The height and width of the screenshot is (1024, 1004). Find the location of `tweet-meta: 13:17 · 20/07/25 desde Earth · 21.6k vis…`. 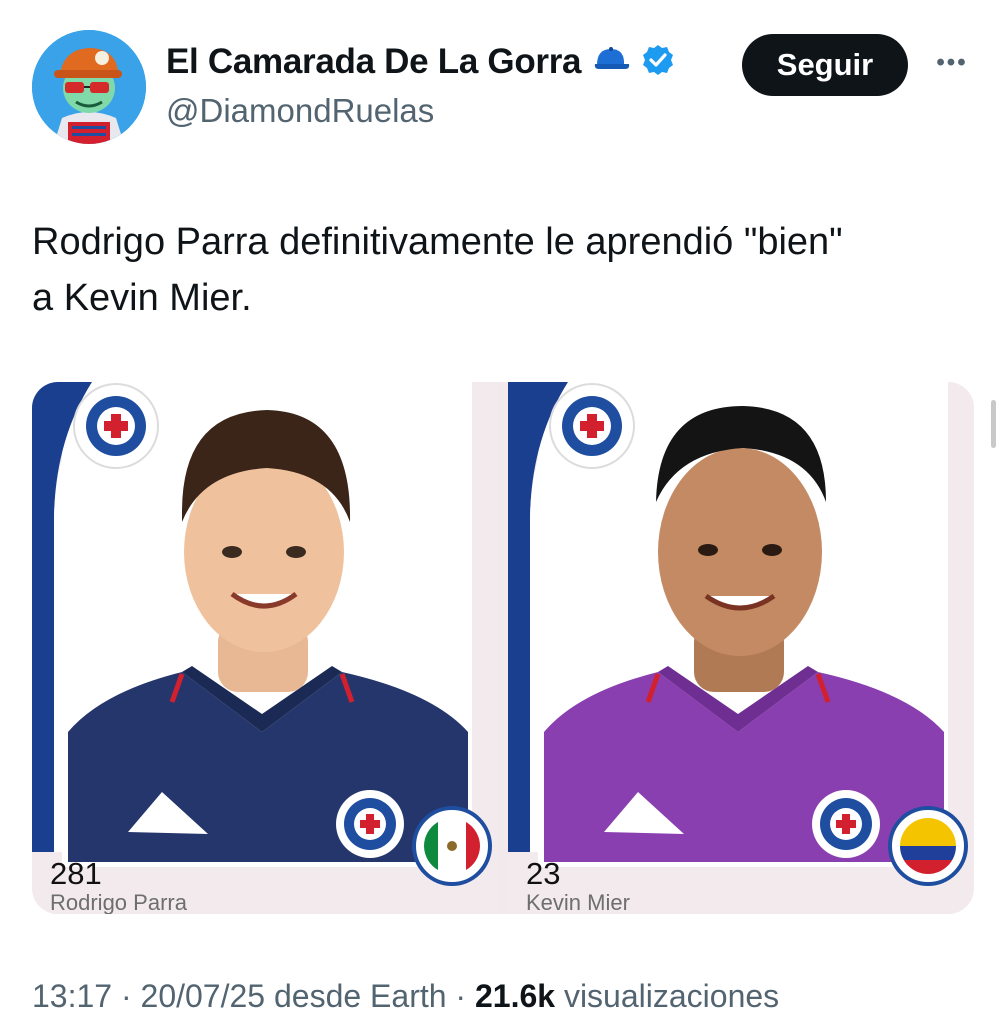

tweet-meta: 13:17 · 20/07/25 desde Earth · 21.6k vis… is located at coordinates (405, 996).